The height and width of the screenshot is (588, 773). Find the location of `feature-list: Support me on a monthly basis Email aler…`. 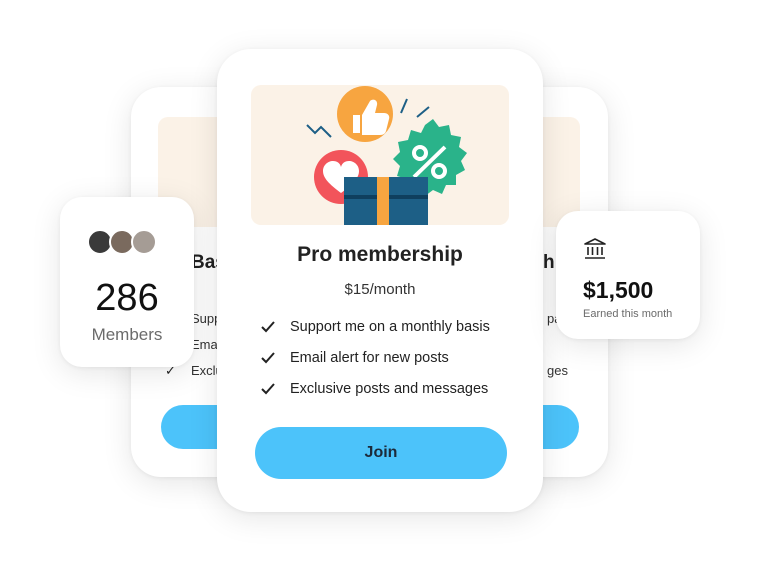

feature-list: Support me on a monthly basis Email aler… is located at coordinates (375, 357).